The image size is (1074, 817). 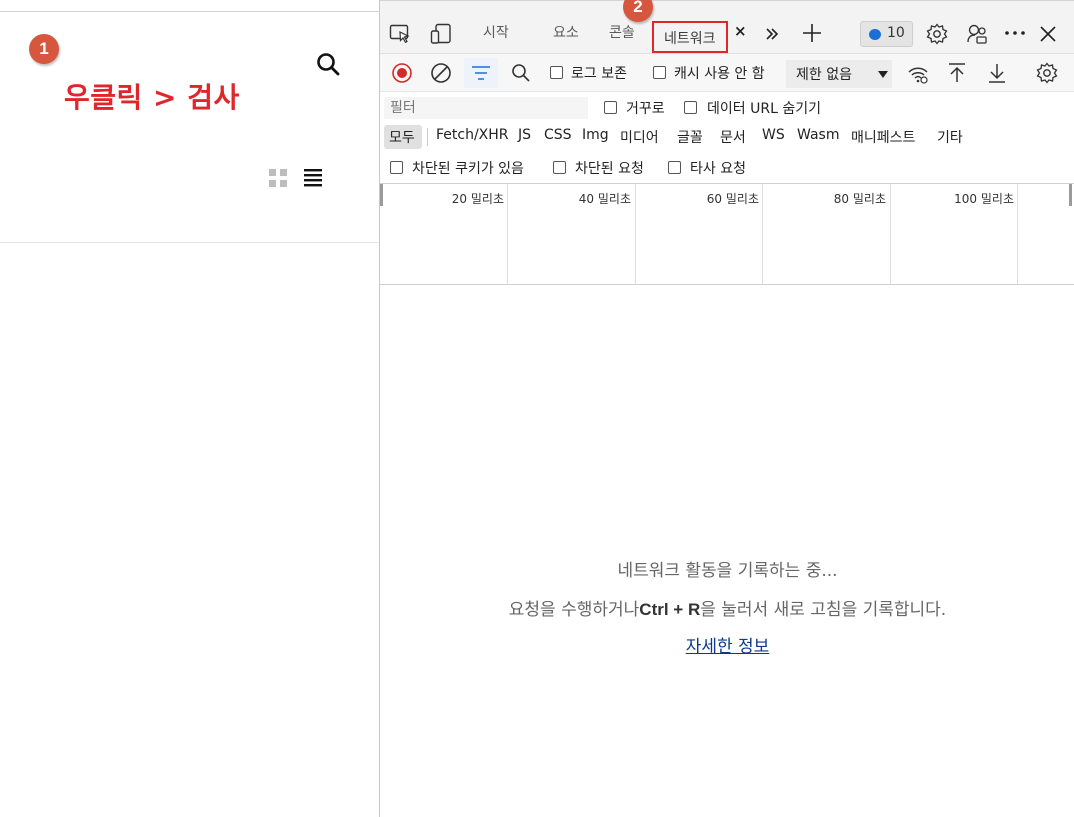 I want to click on type-filter-other: 기타, so click(x=950, y=137).